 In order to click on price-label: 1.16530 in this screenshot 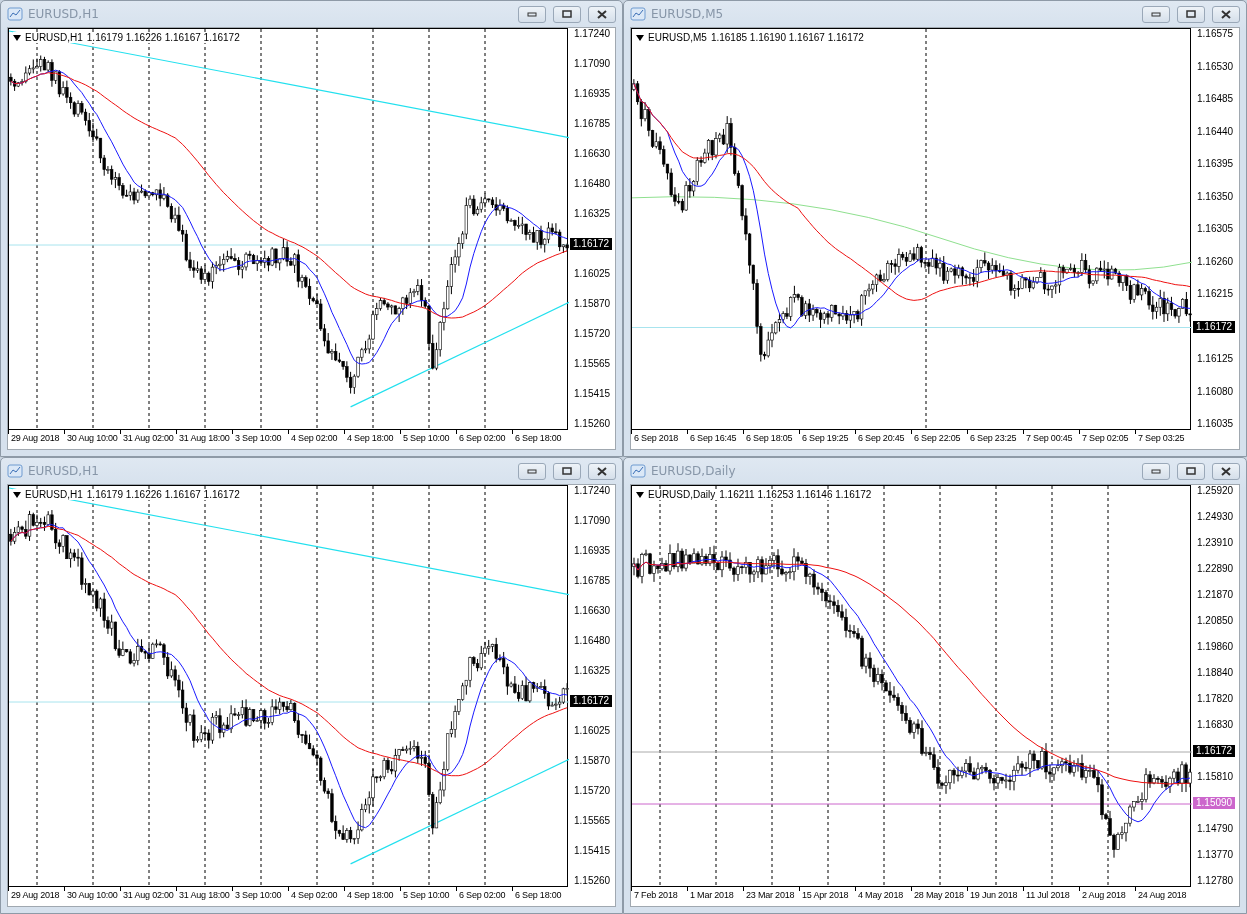, I will do `click(1215, 66)`.